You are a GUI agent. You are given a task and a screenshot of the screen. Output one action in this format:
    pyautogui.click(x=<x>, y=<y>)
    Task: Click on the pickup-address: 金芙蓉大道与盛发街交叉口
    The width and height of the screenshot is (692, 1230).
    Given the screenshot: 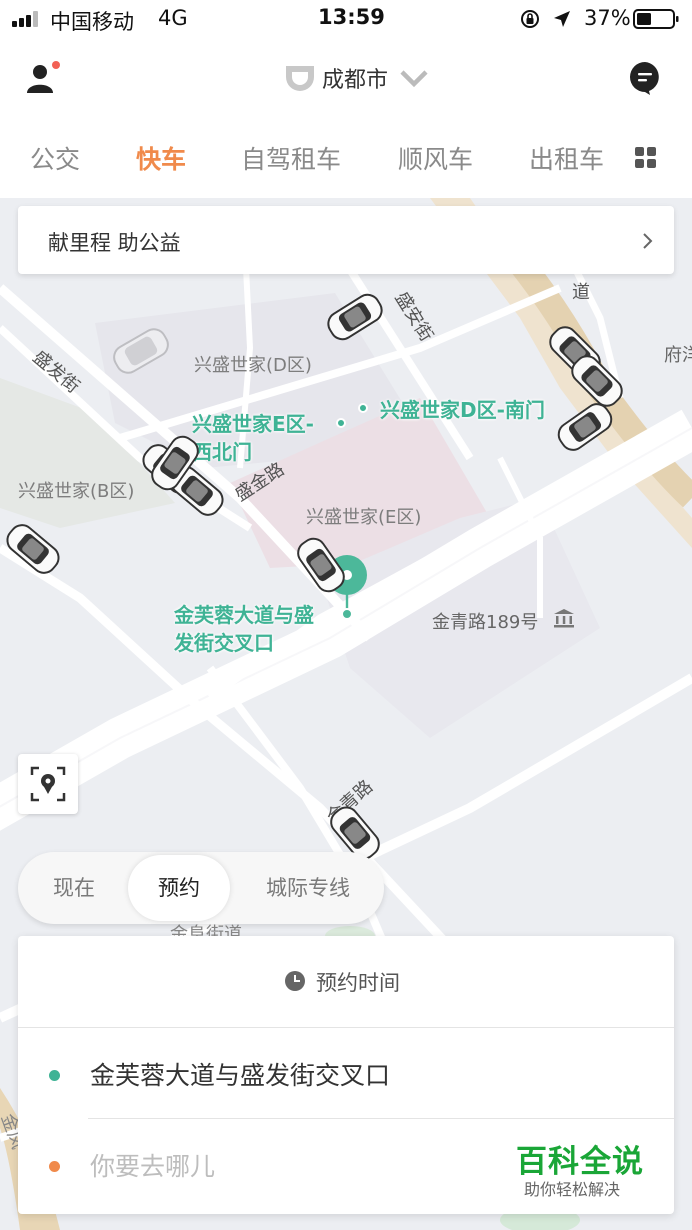 What is the action you would take?
    pyautogui.click(x=240, y=1075)
    